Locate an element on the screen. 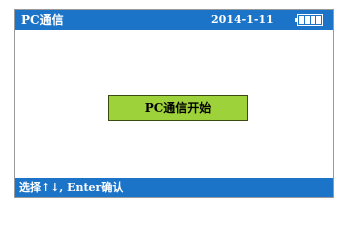 The width and height of the screenshot is (348, 240). battery-body is located at coordinates (310, 20).